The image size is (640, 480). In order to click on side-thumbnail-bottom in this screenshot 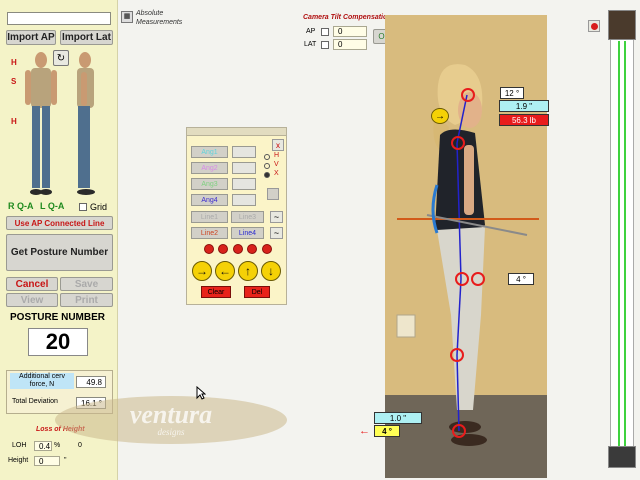, I will do `click(622, 457)`.